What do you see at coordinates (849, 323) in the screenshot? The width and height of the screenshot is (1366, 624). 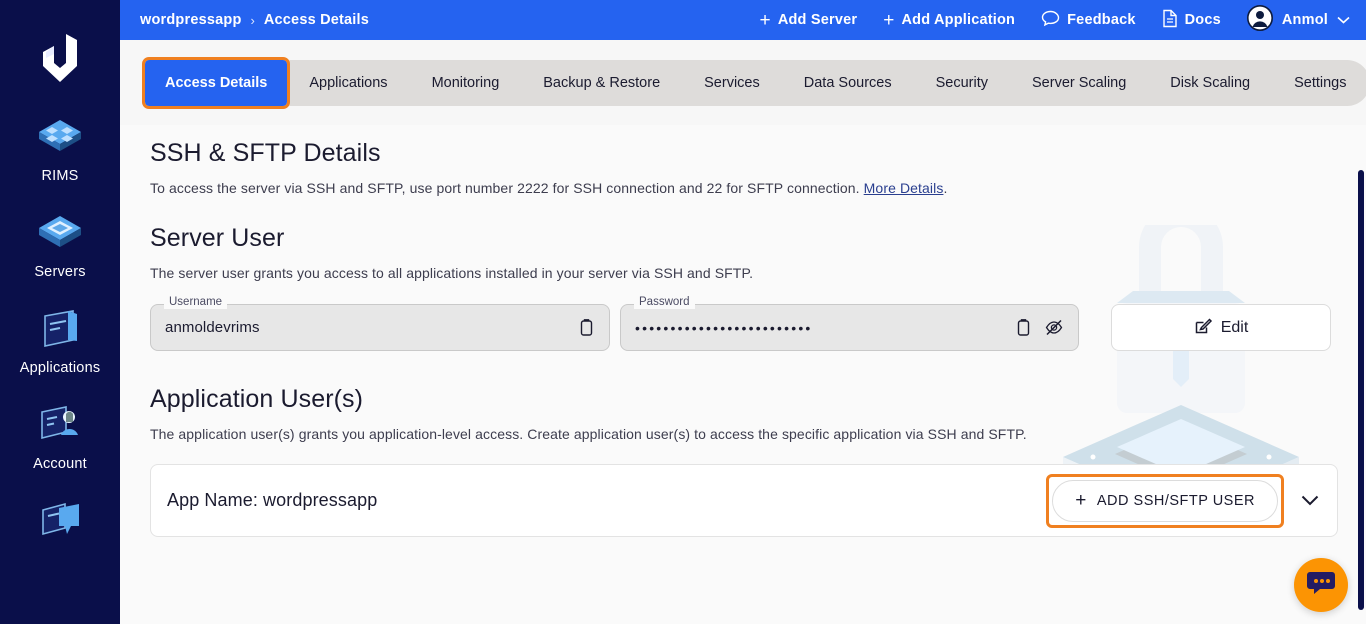 I see `password-field: Password •••••••••••••••••••••••••` at bounding box center [849, 323].